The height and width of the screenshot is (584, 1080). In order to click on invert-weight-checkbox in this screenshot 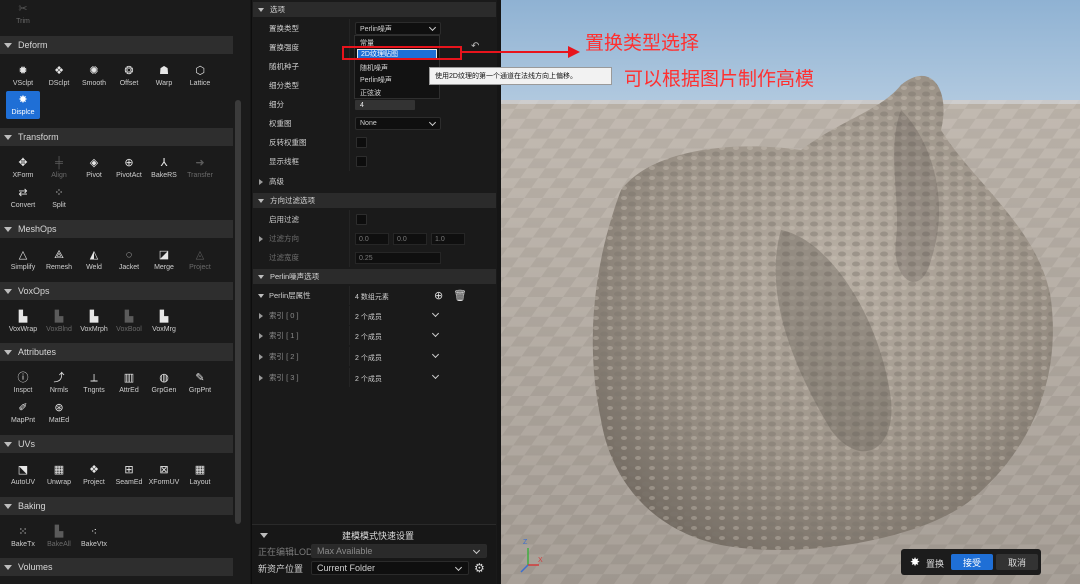, I will do `click(361, 142)`.